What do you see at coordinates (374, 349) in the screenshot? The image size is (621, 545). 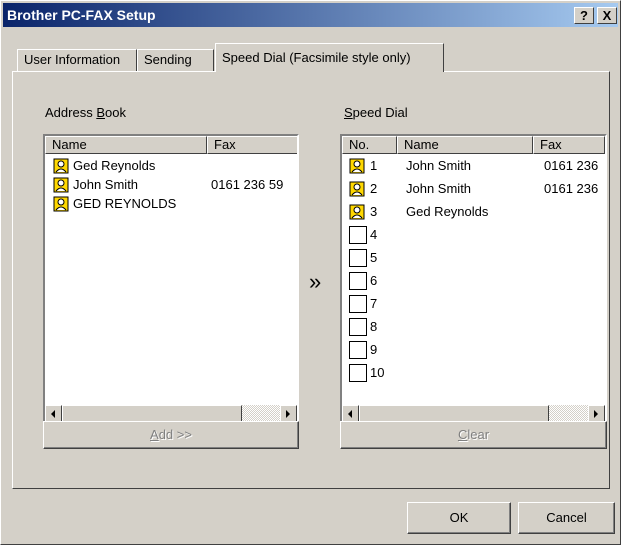 I see `slot-number: 9` at bounding box center [374, 349].